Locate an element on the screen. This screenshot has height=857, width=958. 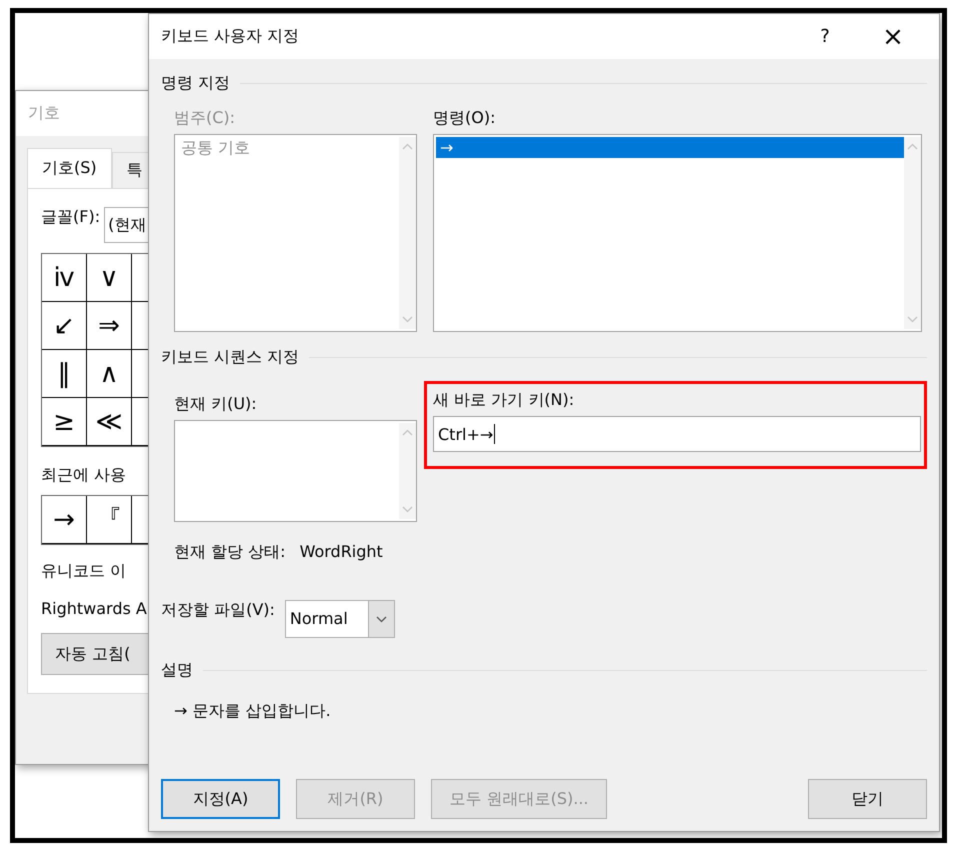
window-title: 키보드 사용자 지정 is located at coordinates (230, 36).